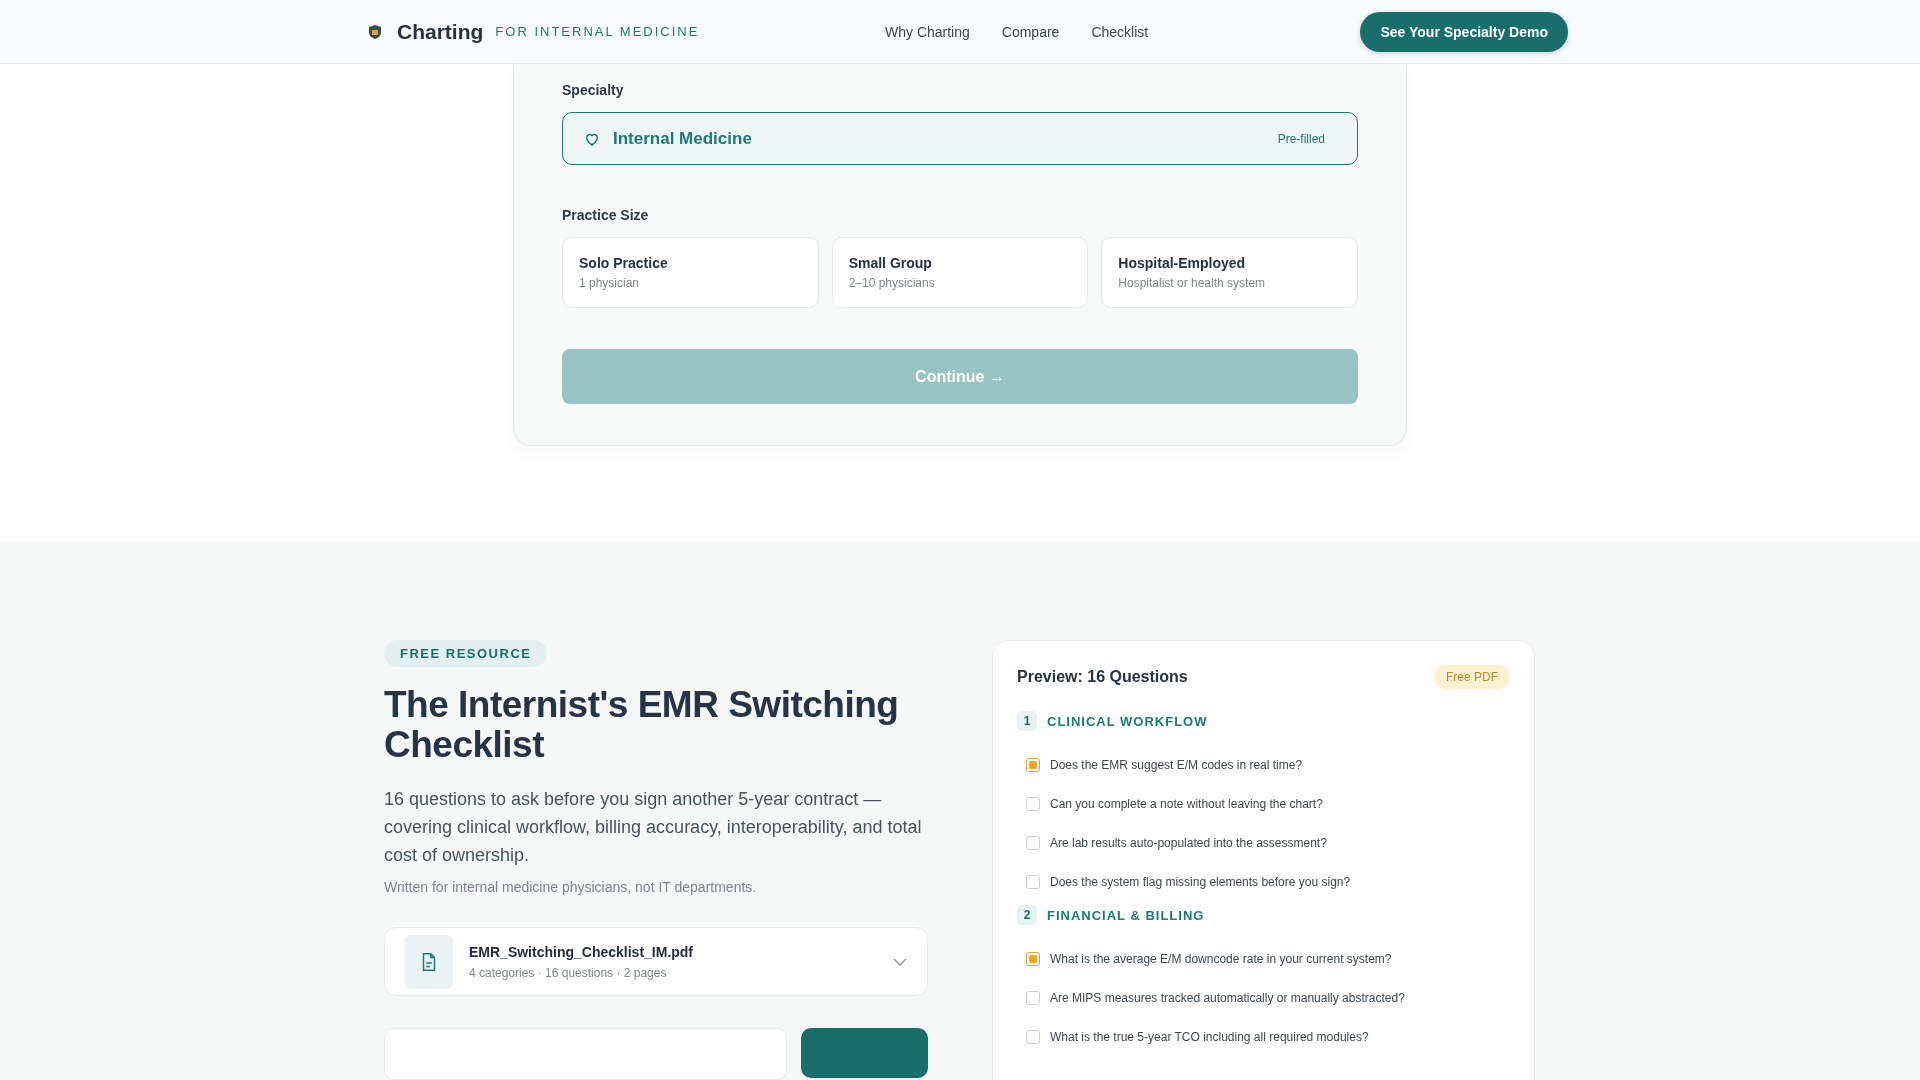  What do you see at coordinates (1472, 677) in the screenshot?
I see `pdf-badge: Free PDF` at bounding box center [1472, 677].